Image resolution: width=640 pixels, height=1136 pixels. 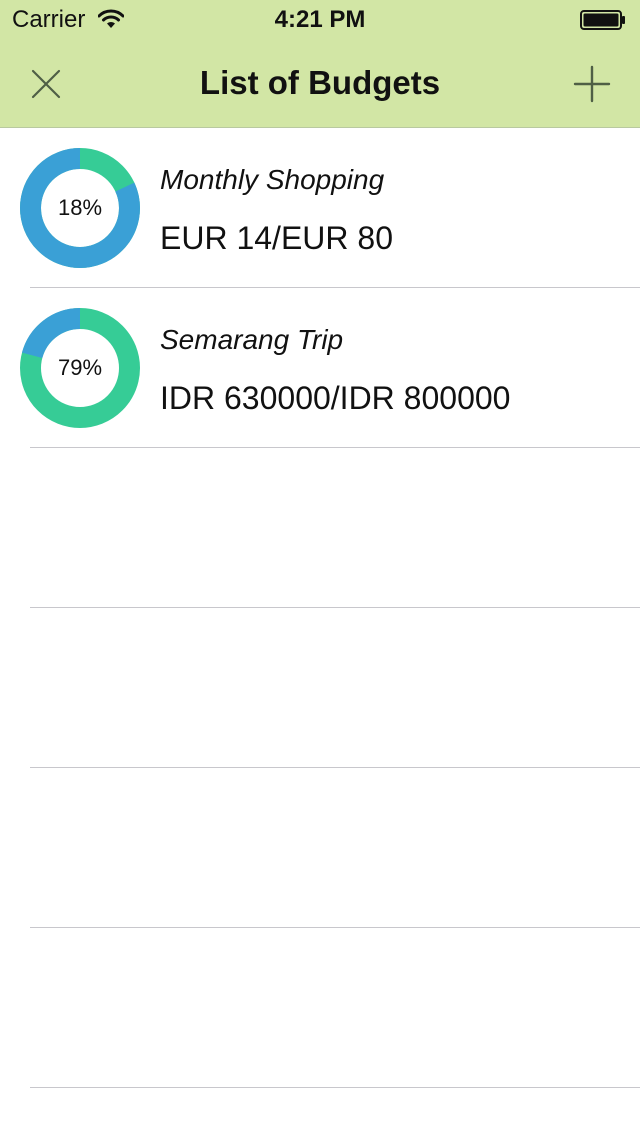 What do you see at coordinates (276, 238) in the screenshot?
I see `budget-amount: EUR 14/EUR 80` at bounding box center [276, 238].